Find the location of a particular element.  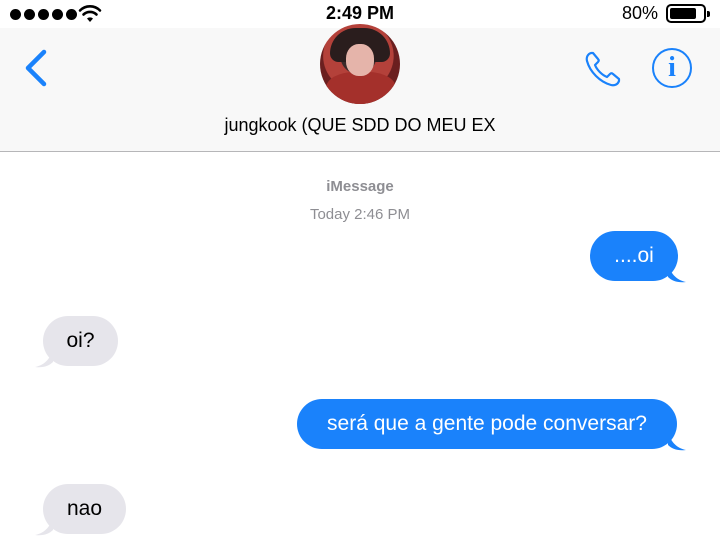

message-bubble-incoming: nao is located at coordinates (84, 509).